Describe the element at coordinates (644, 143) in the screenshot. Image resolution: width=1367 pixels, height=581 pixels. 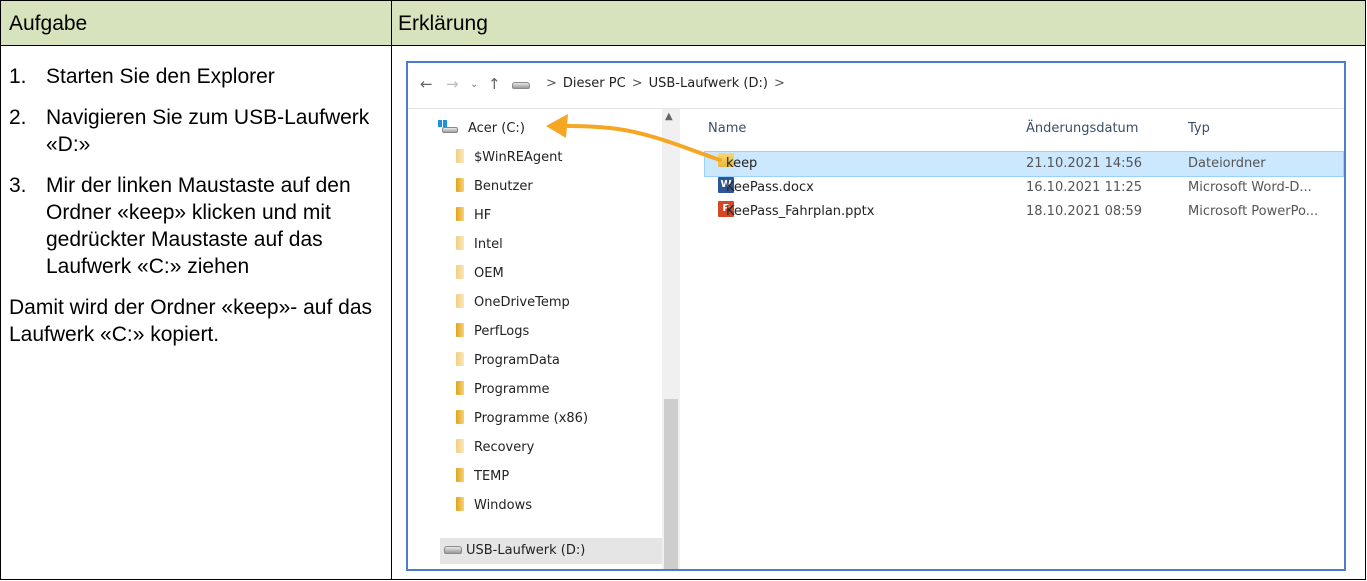
I see `drag-arrow-line` at that location.